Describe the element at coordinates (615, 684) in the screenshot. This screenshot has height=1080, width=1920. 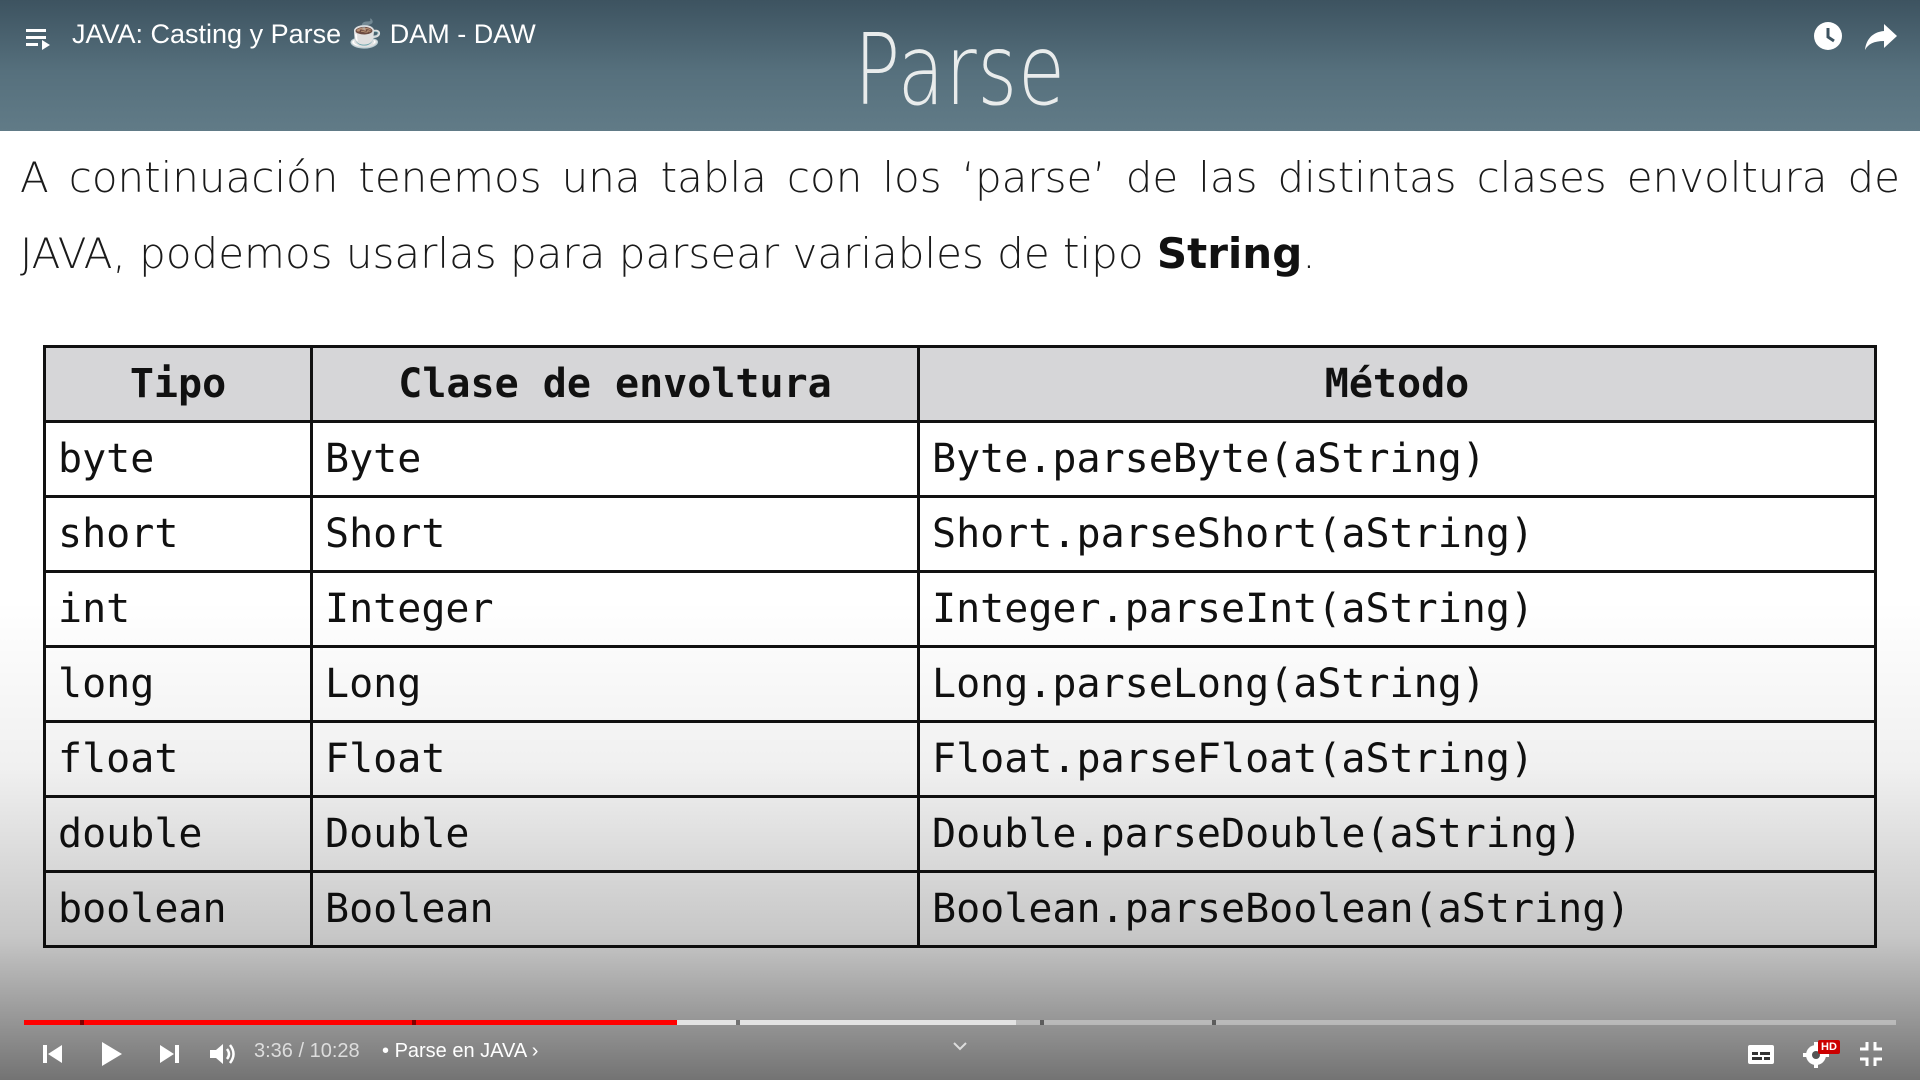
I see `cell-clase: Long` at that location.